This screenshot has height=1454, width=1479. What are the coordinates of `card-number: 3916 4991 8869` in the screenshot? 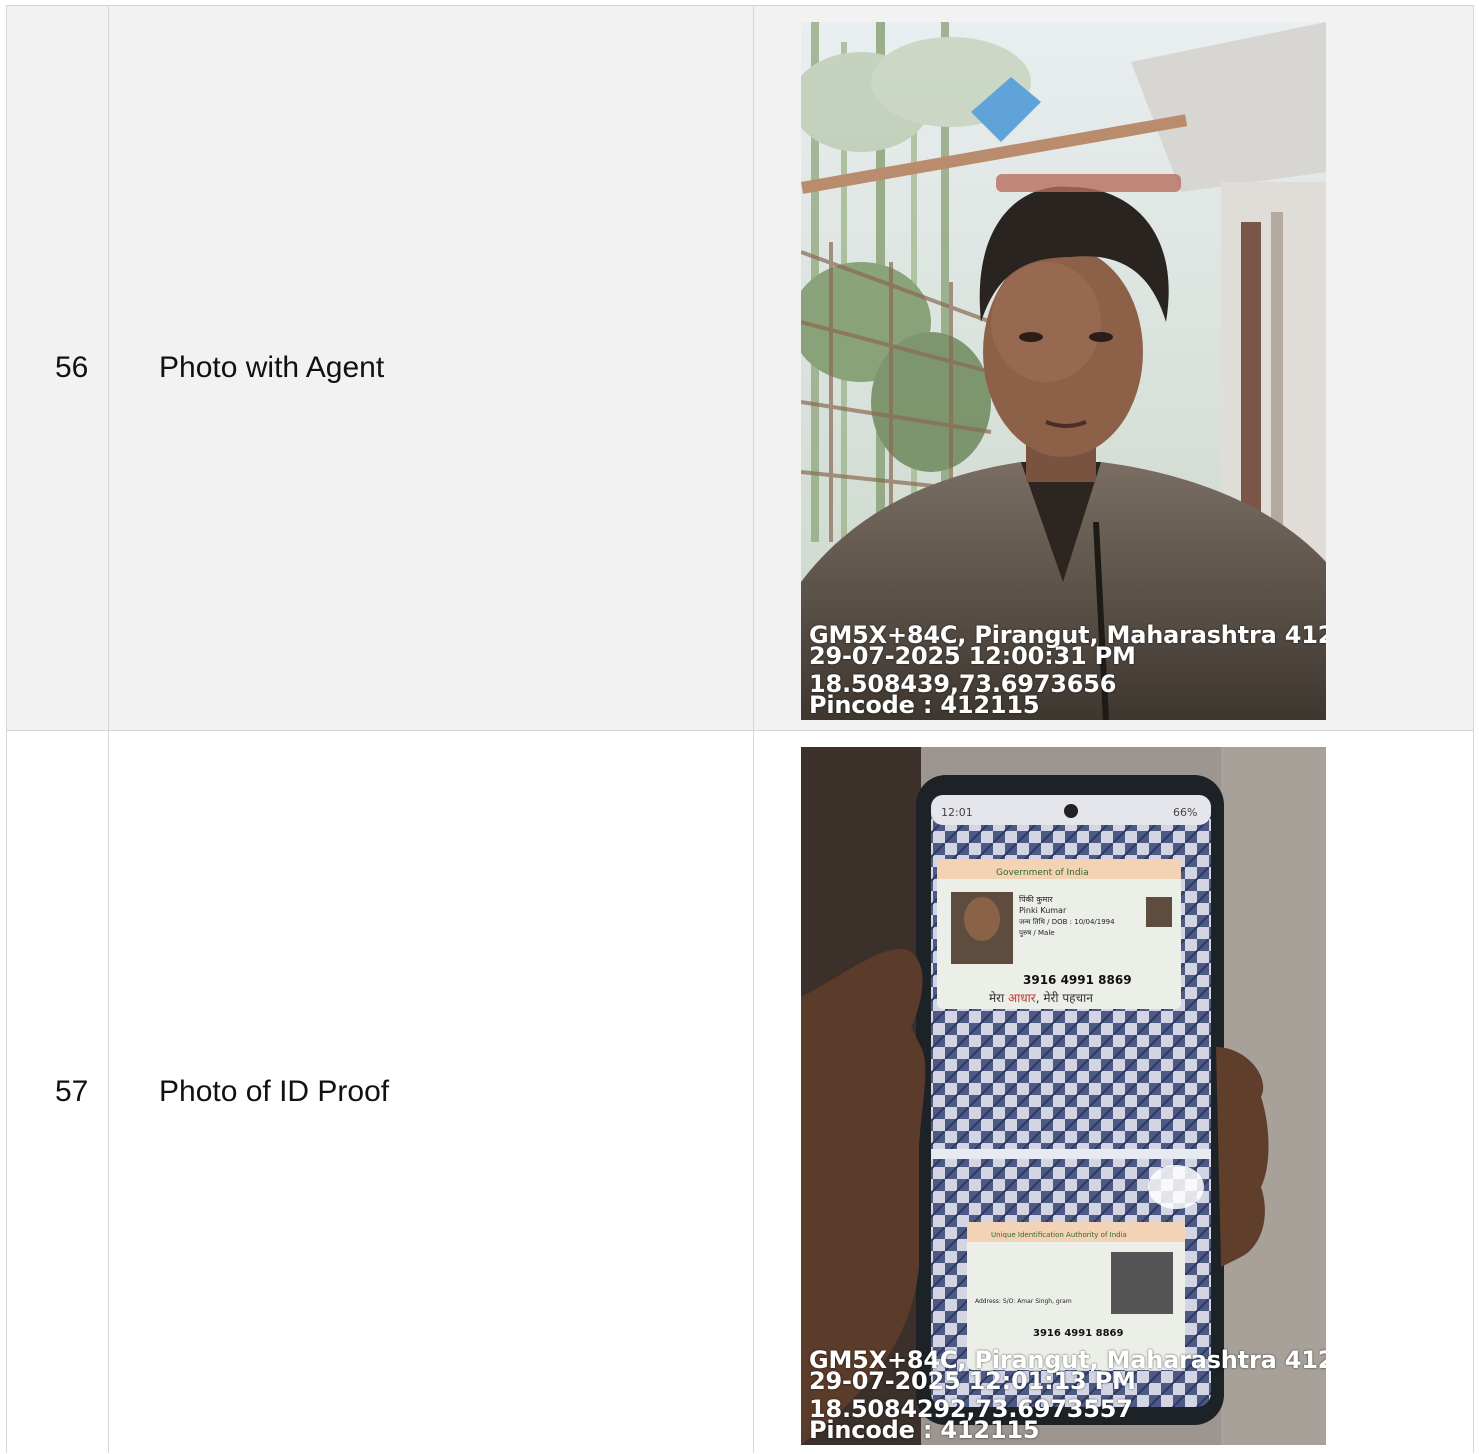 It's located at (1077, 980).